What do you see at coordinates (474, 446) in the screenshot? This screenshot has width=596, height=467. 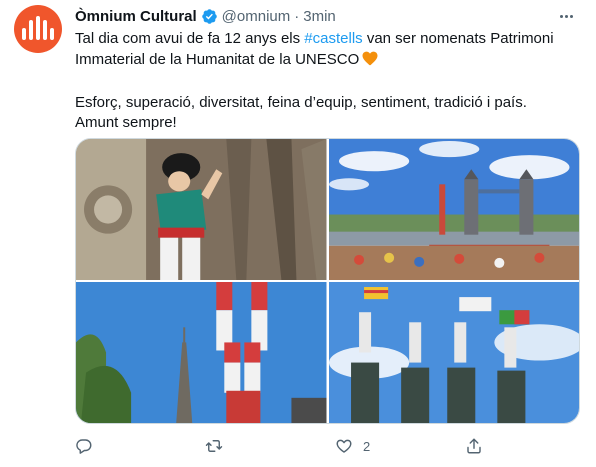 I see `share-icon` at bounding box center [474, 446].